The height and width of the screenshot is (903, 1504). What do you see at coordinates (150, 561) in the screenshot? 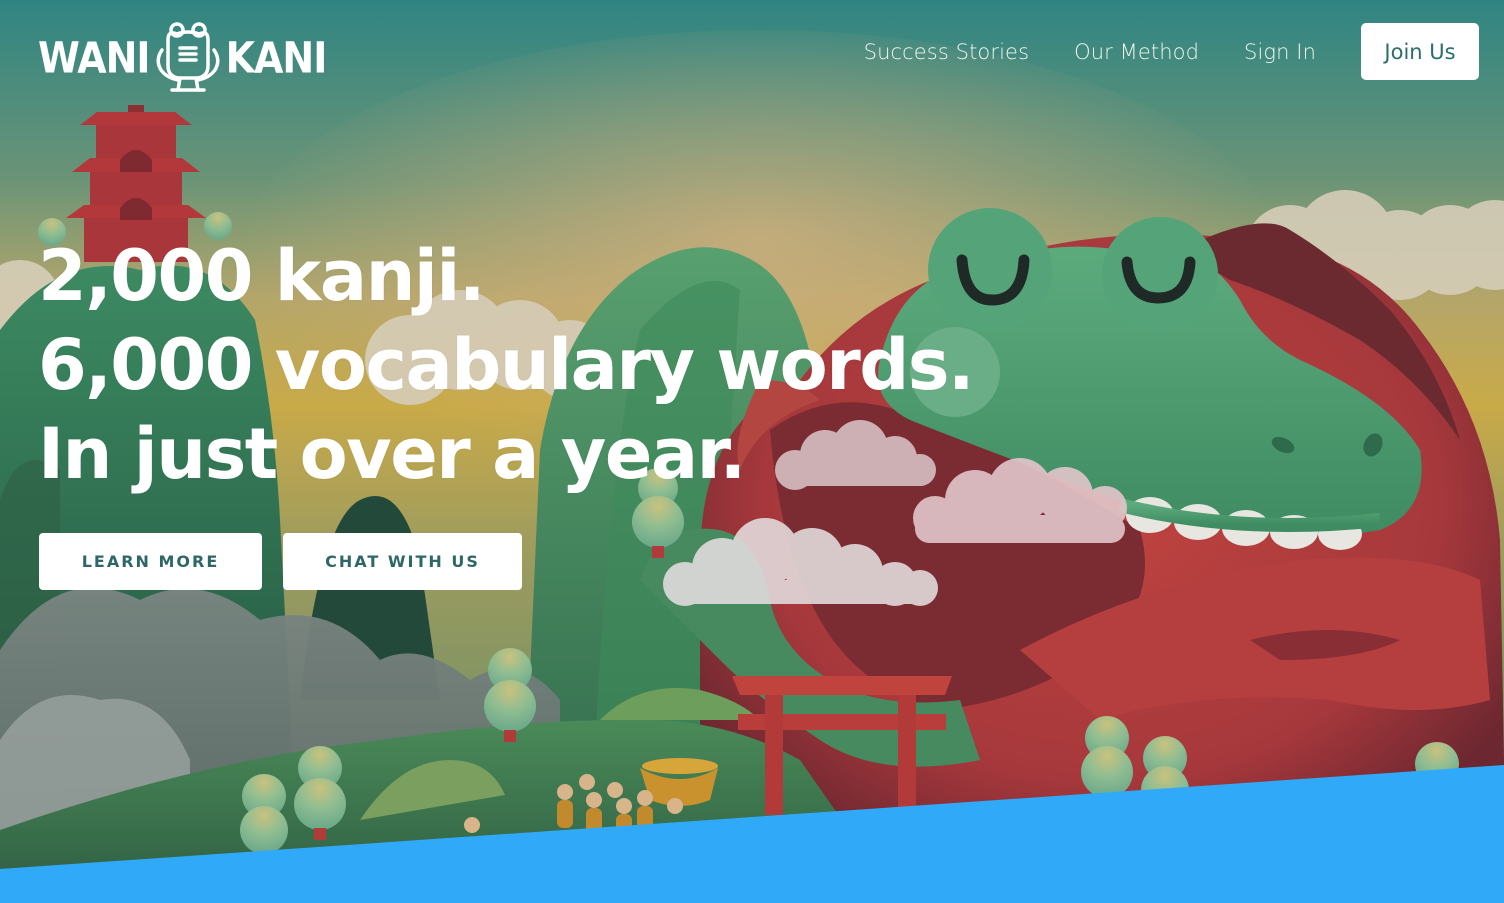
I see `learn-more-button: LEARN MORE` at bounding box center [150, 561].